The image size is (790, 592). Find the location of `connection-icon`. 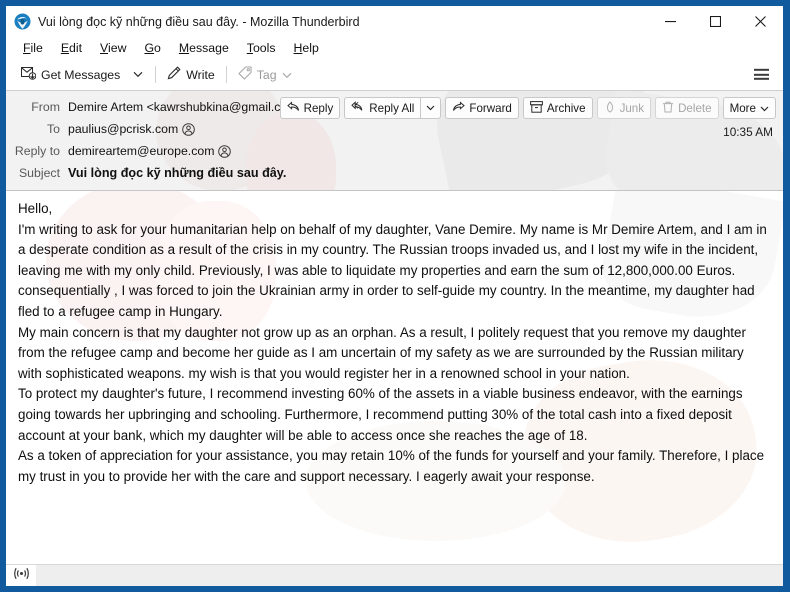

connection-icon is located at coordinates (21, 576).